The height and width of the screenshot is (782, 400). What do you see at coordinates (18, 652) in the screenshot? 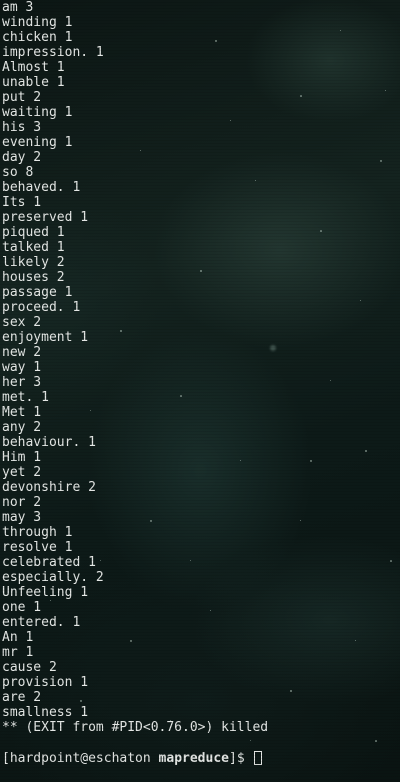
I see `output-line: mr 1` at bounding box center [18, 652].